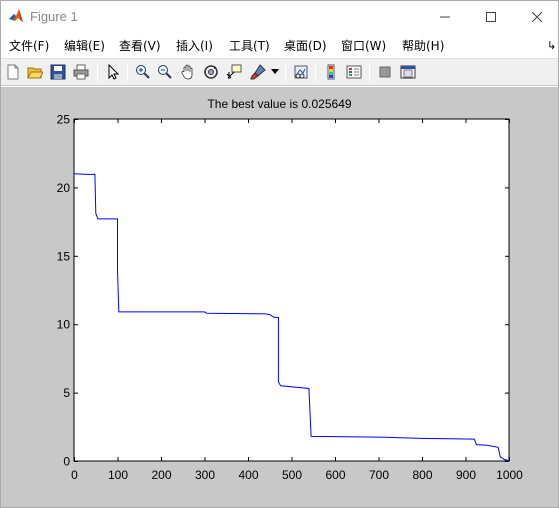 The width and height of the screenshot is (559, 508). I want to click on show-plot-tools-button, so click(408, 72).